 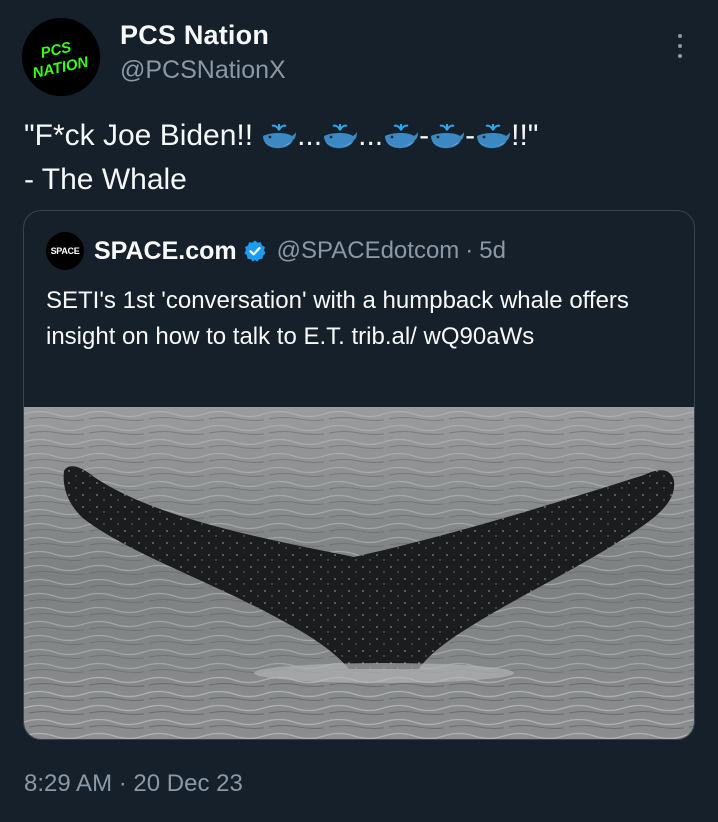 I want to click on quoted-tweet-time: 5d, so click(x=492, y=251).